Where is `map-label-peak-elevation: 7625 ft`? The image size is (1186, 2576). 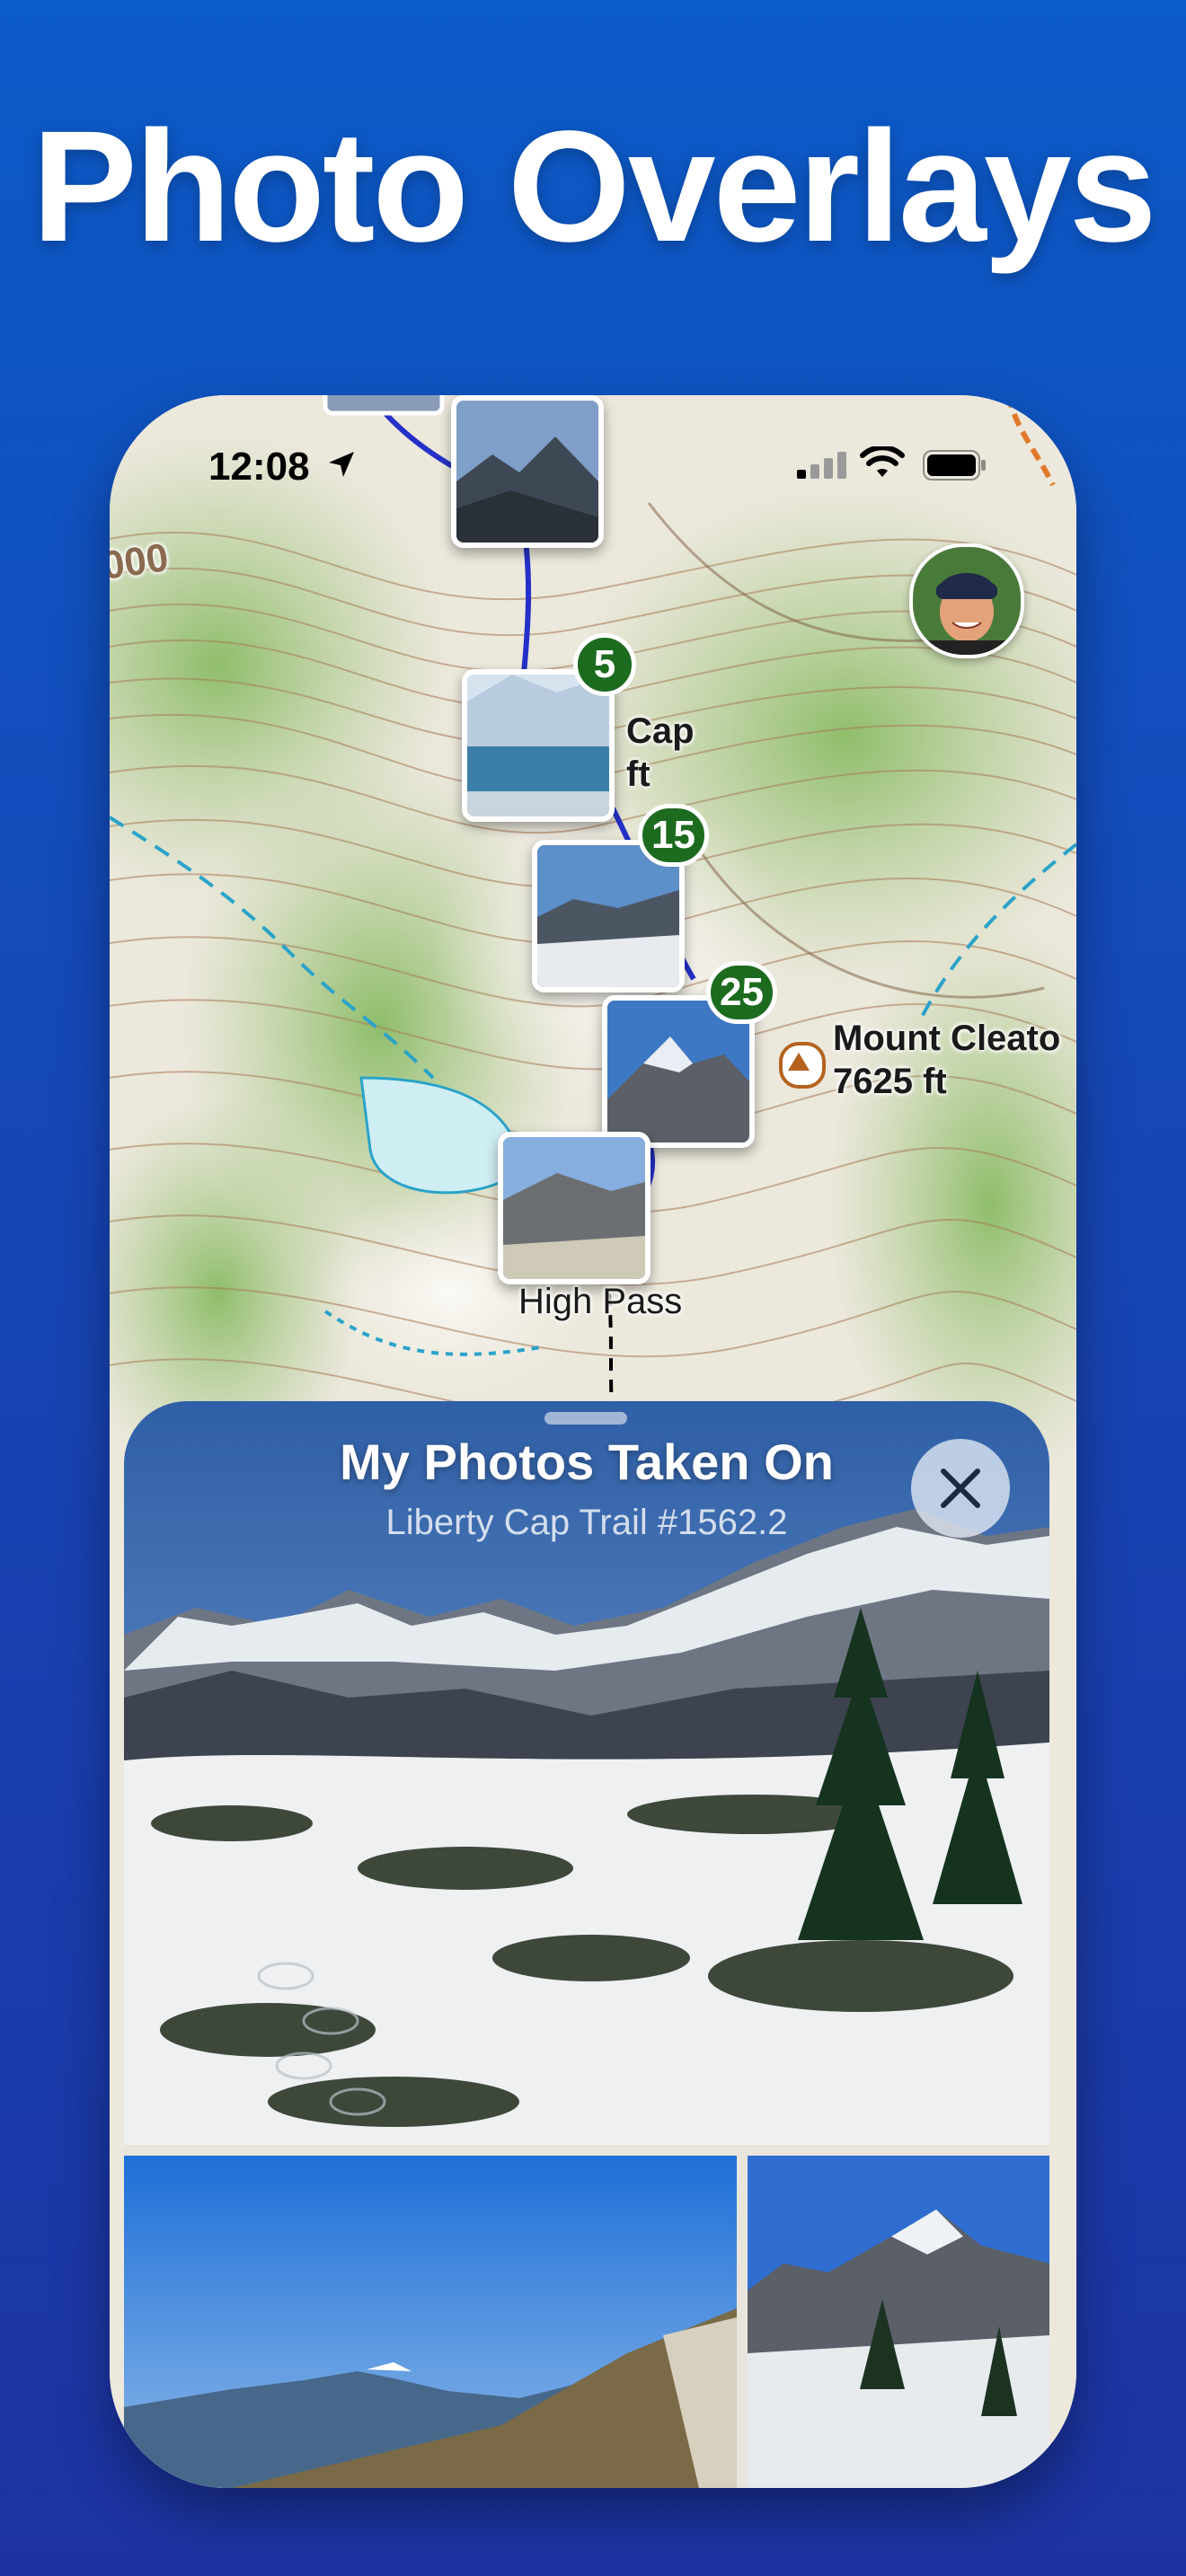
map-label-peak-elevation: 7625 ft is located at coordinates (890, 1081).